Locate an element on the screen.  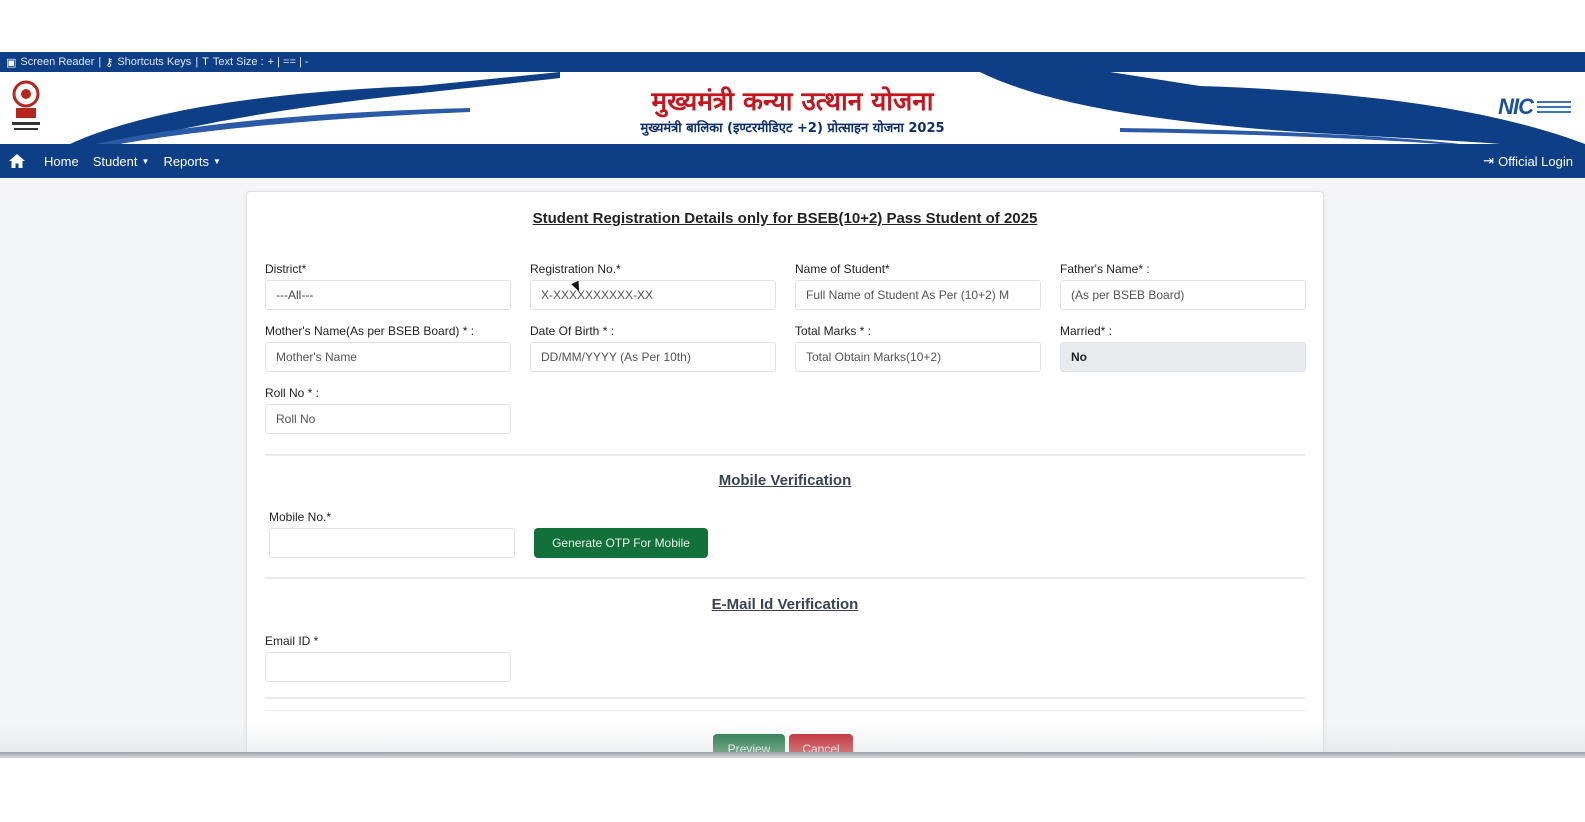
total-marks-label: Total Marks * : is located at coordinates (833, 331).